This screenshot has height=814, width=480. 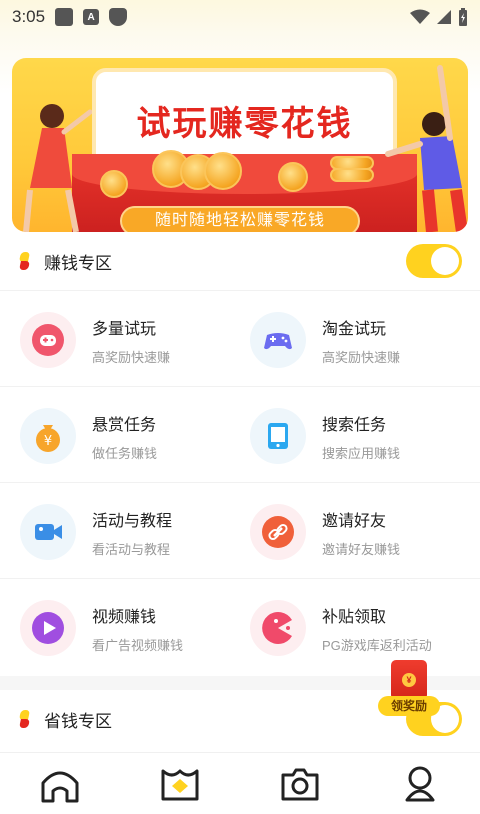 I want to click on grid-row: 多量试玩高奖励快速赚 淘金试玩高奖励快速赚, so click(x=240, y=338).